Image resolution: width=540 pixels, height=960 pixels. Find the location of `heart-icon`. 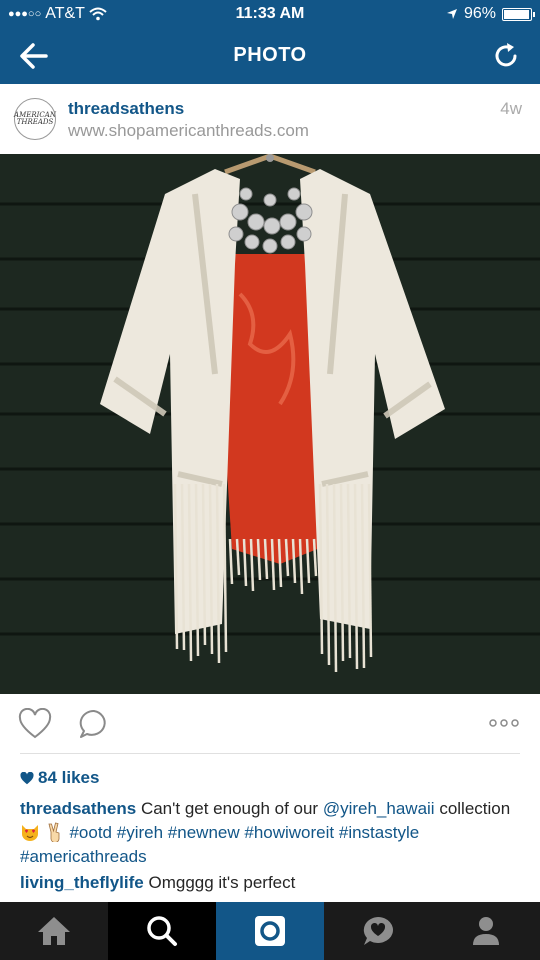

heart-icon is located at coordinates (35, 724).